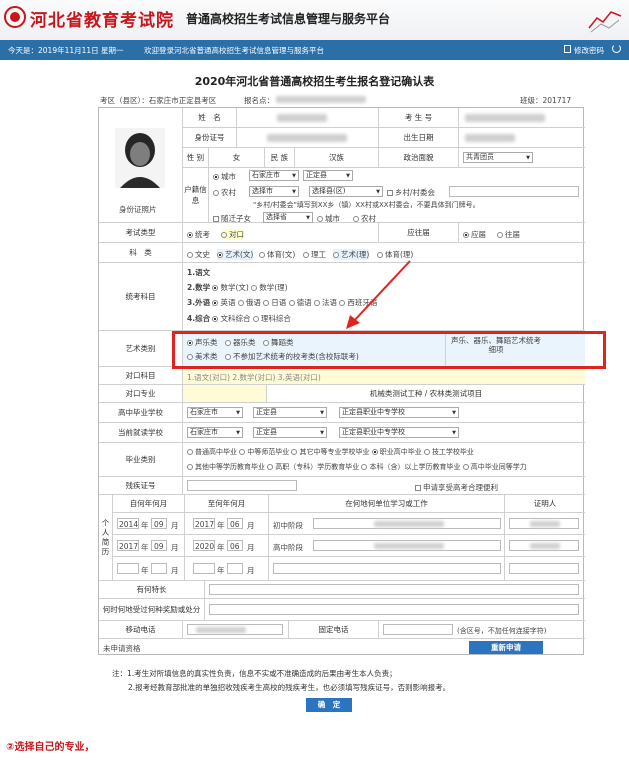 The width and height of the screenshot is (629, 762). I want to click on specialty-input, so click(394, 589).